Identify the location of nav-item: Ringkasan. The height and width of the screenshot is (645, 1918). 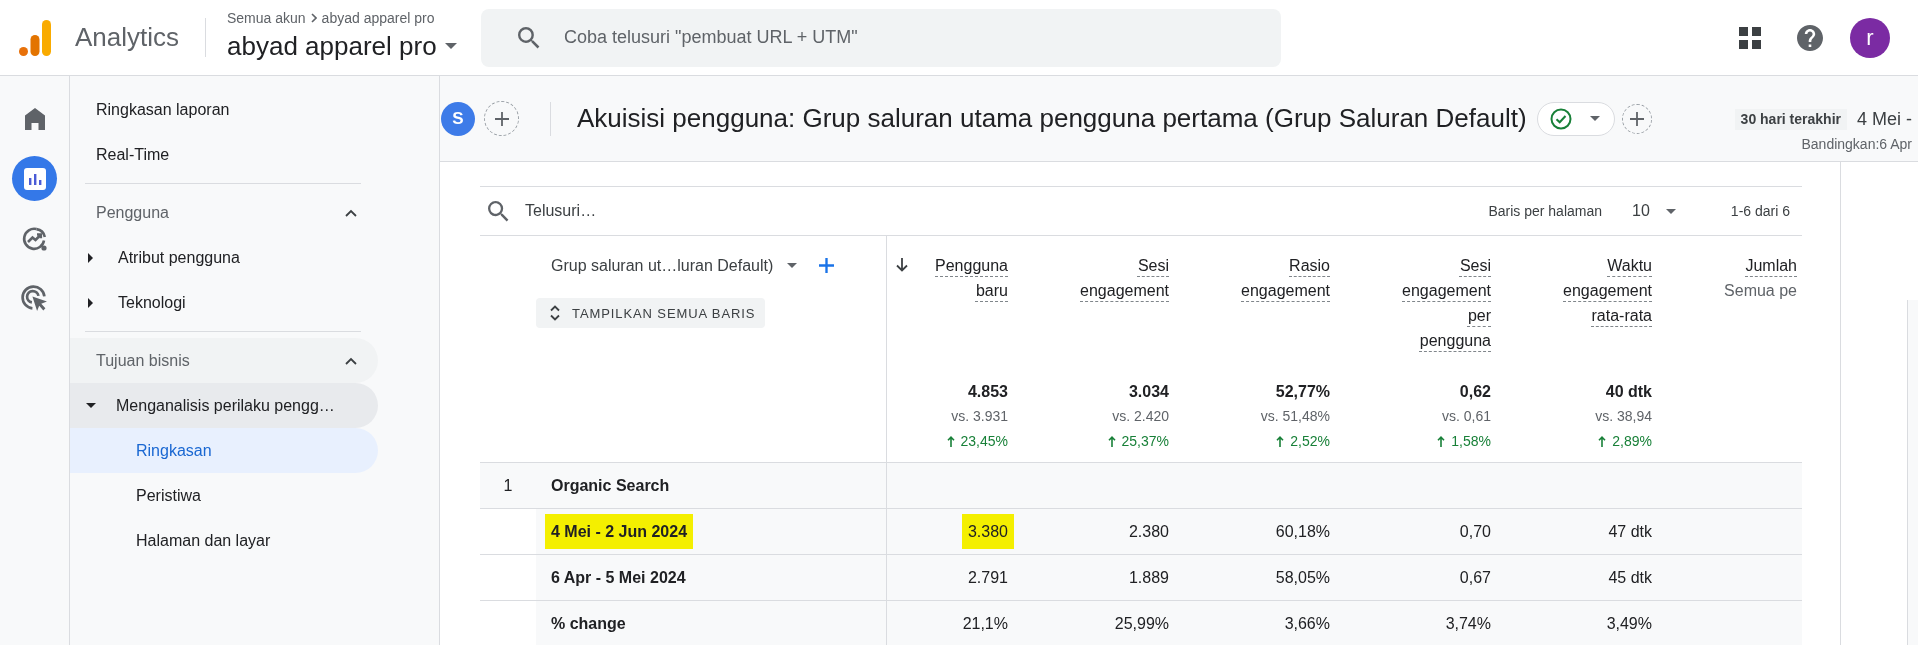
(224, 450).